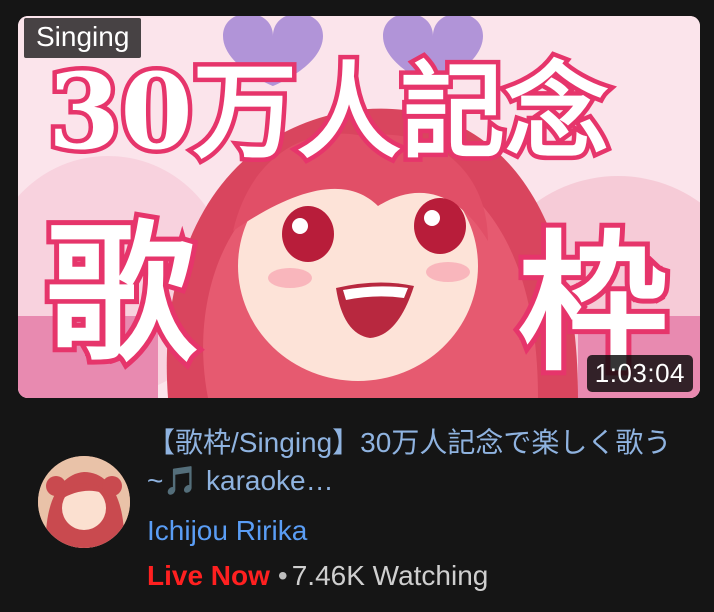  What do you see at coordinates (83, 38) in the screenshot?
I see `category-badge: Singing` at bounding box center [83, 38].